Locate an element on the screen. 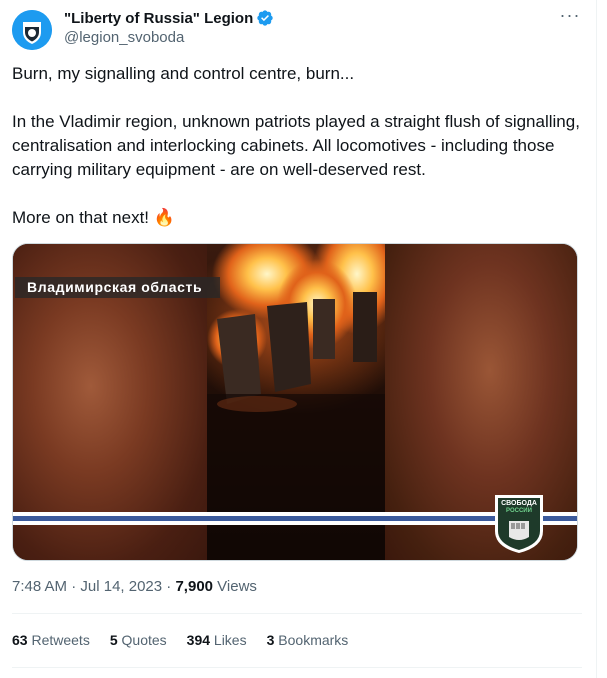 The image size is (607, 678). retweets-stat: 63 Retweets is located at coordinates (51, 640).